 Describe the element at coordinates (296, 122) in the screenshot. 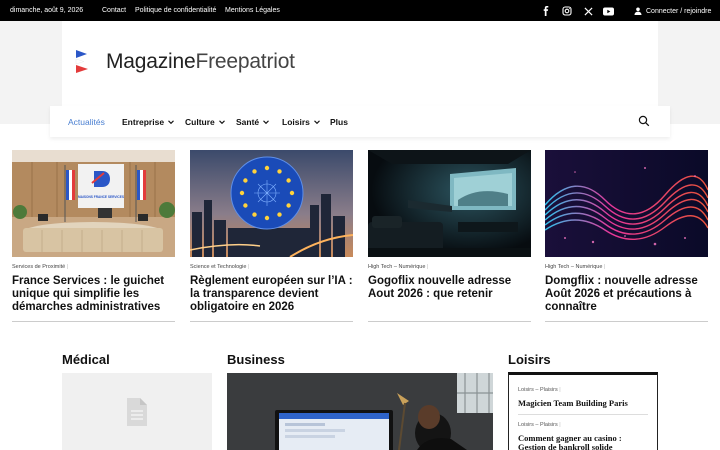

I see `nav-label: Loisirs` at that location.